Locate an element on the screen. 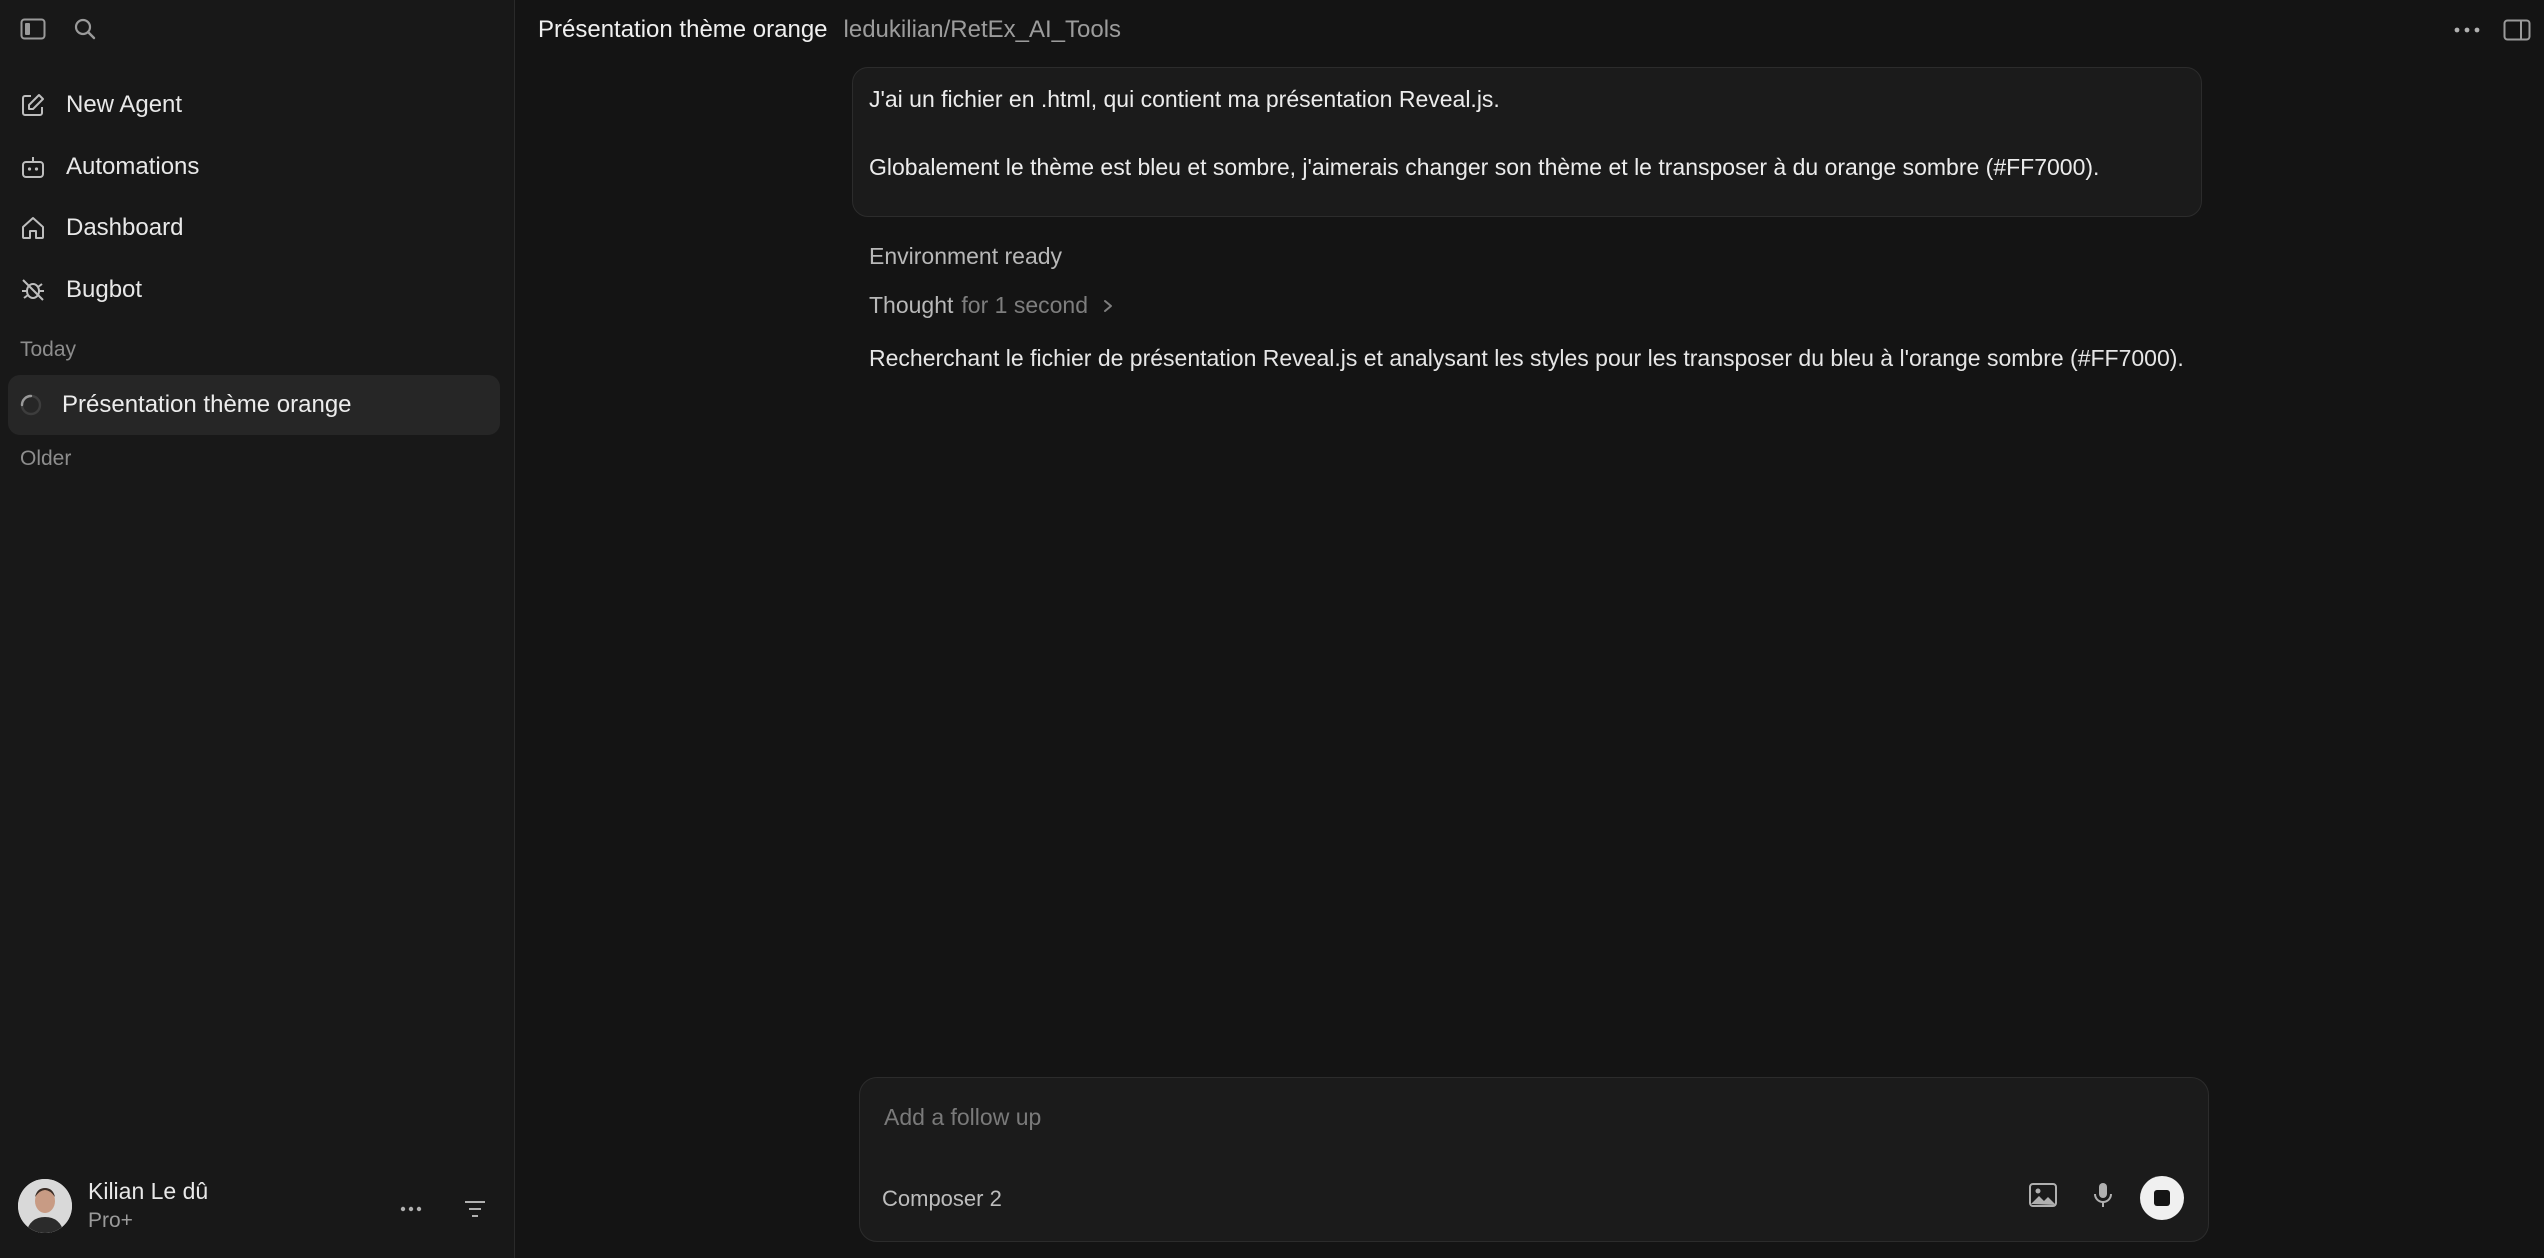 The height and width of the screenshot is (1258, 2544). sidebar-top-icons is located at coordinates (59, 29).